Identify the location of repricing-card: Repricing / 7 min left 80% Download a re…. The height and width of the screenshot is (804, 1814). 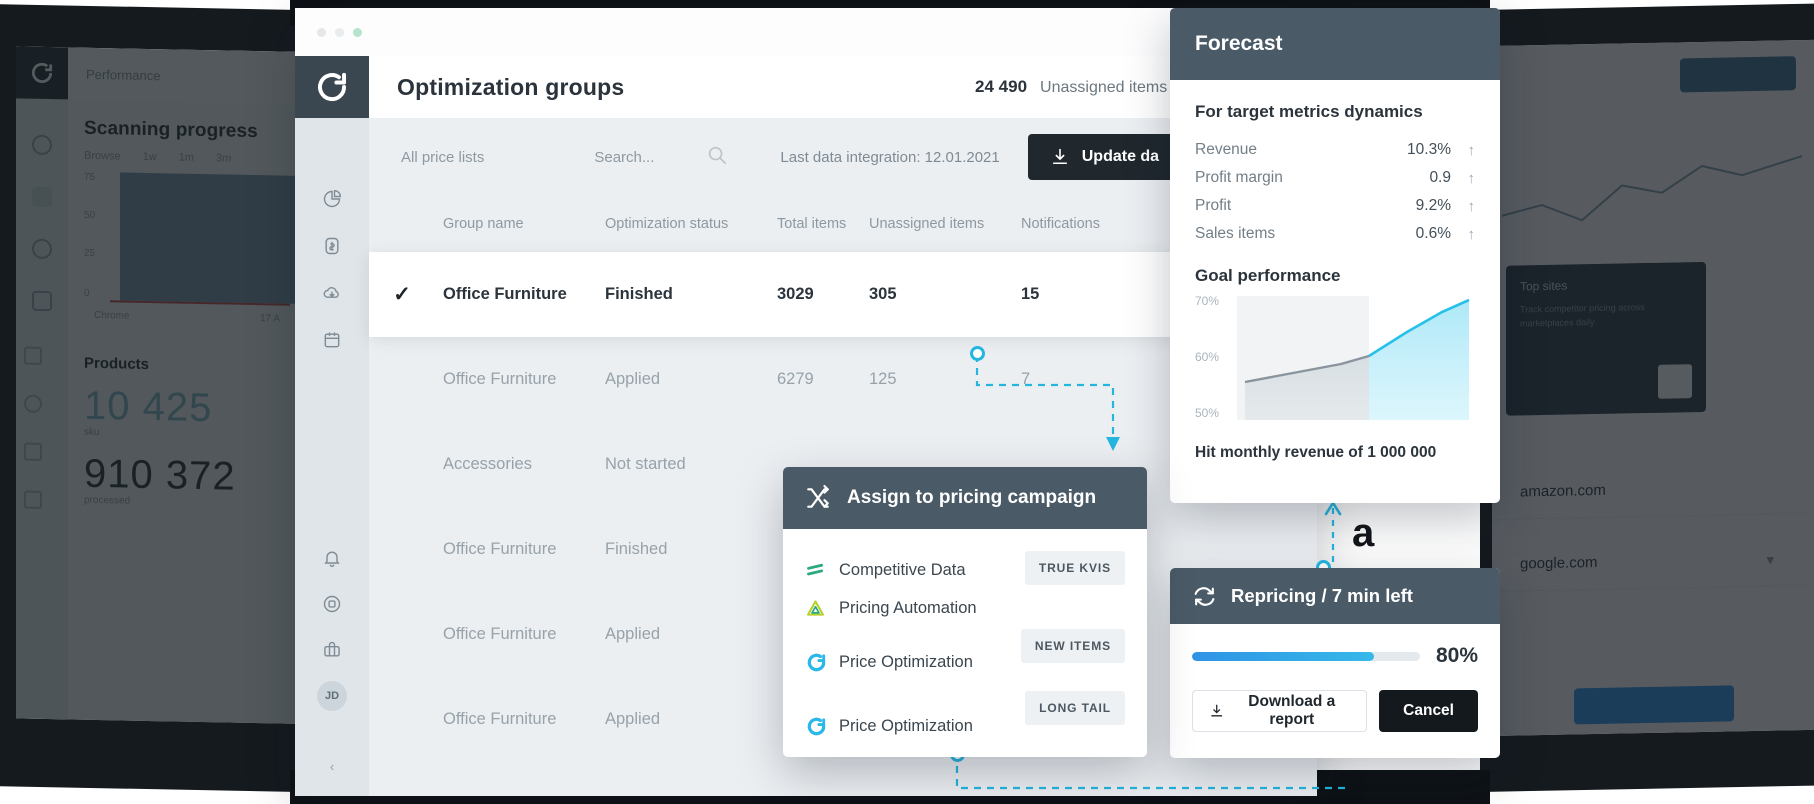
(1335, 663).